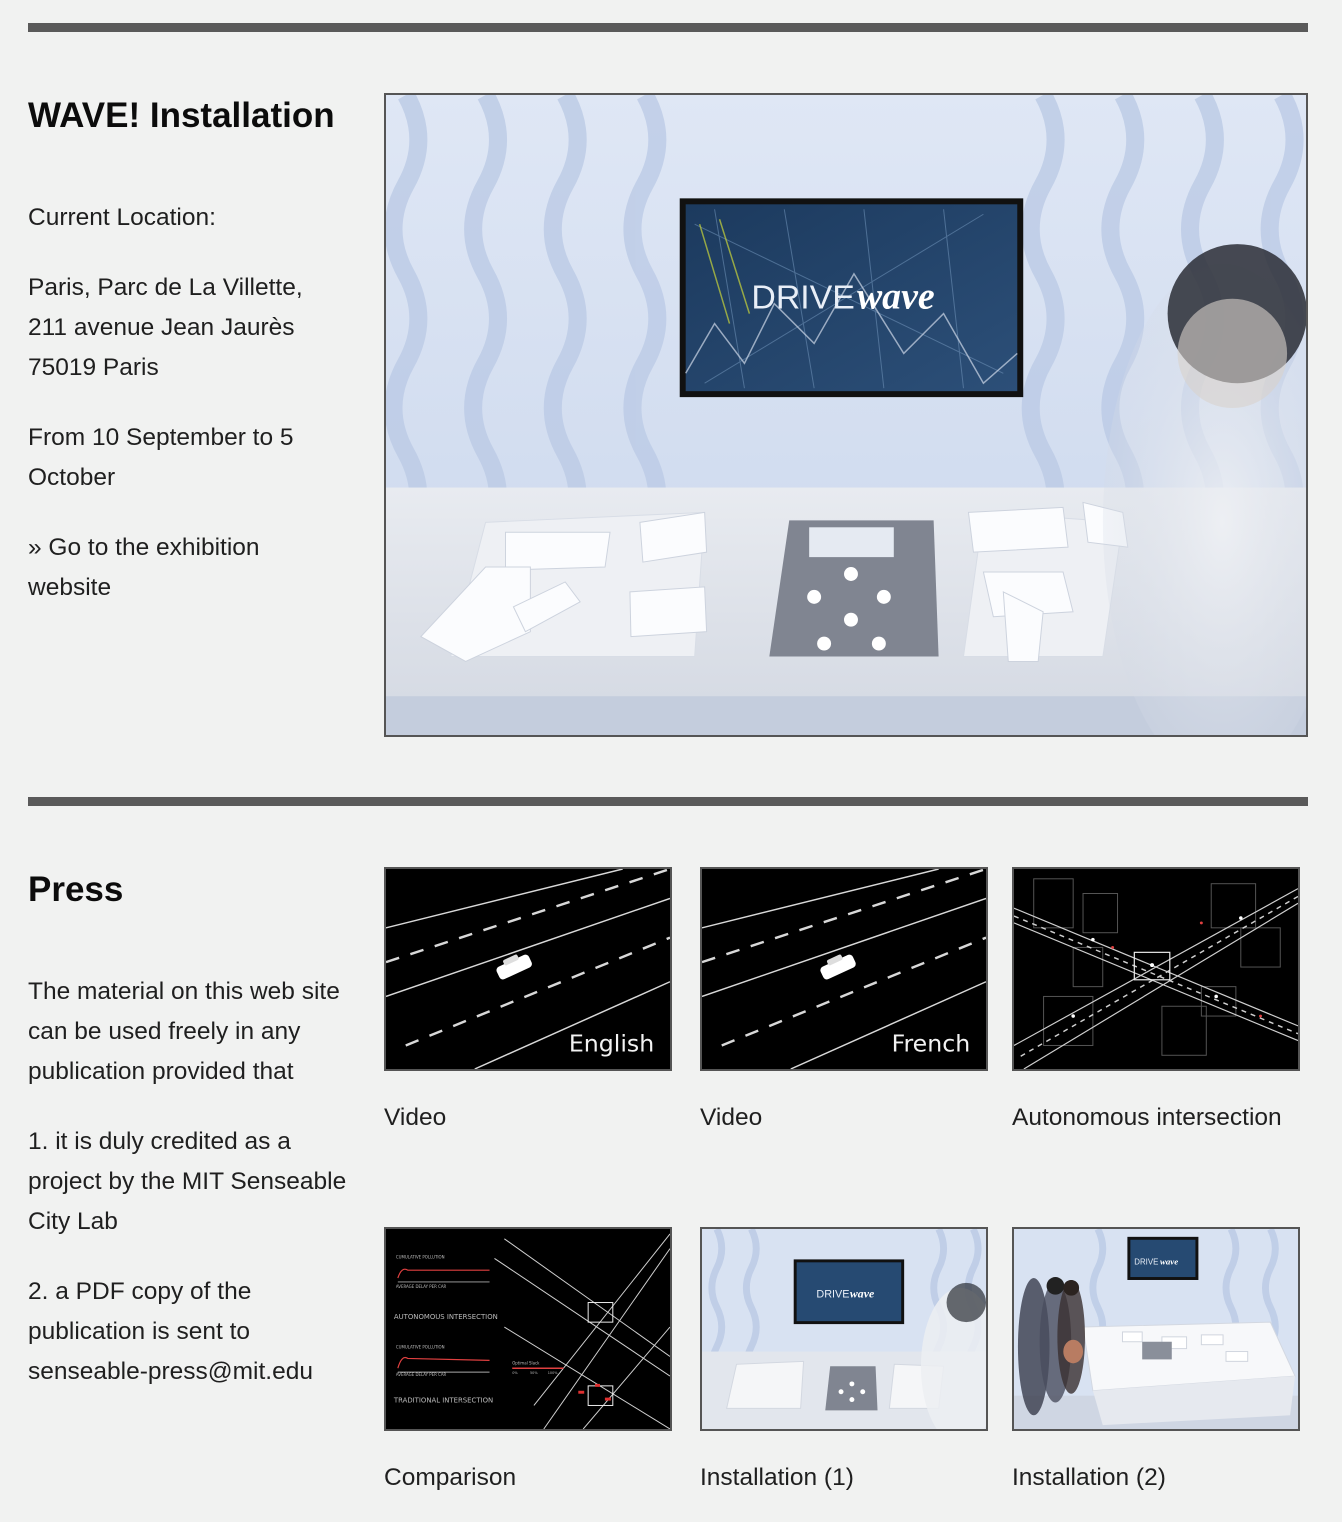 This screenshot has height=1522, width=1342. I want to click on press-thumb-installation-1: DRIVE wave, so click(844, 1329).